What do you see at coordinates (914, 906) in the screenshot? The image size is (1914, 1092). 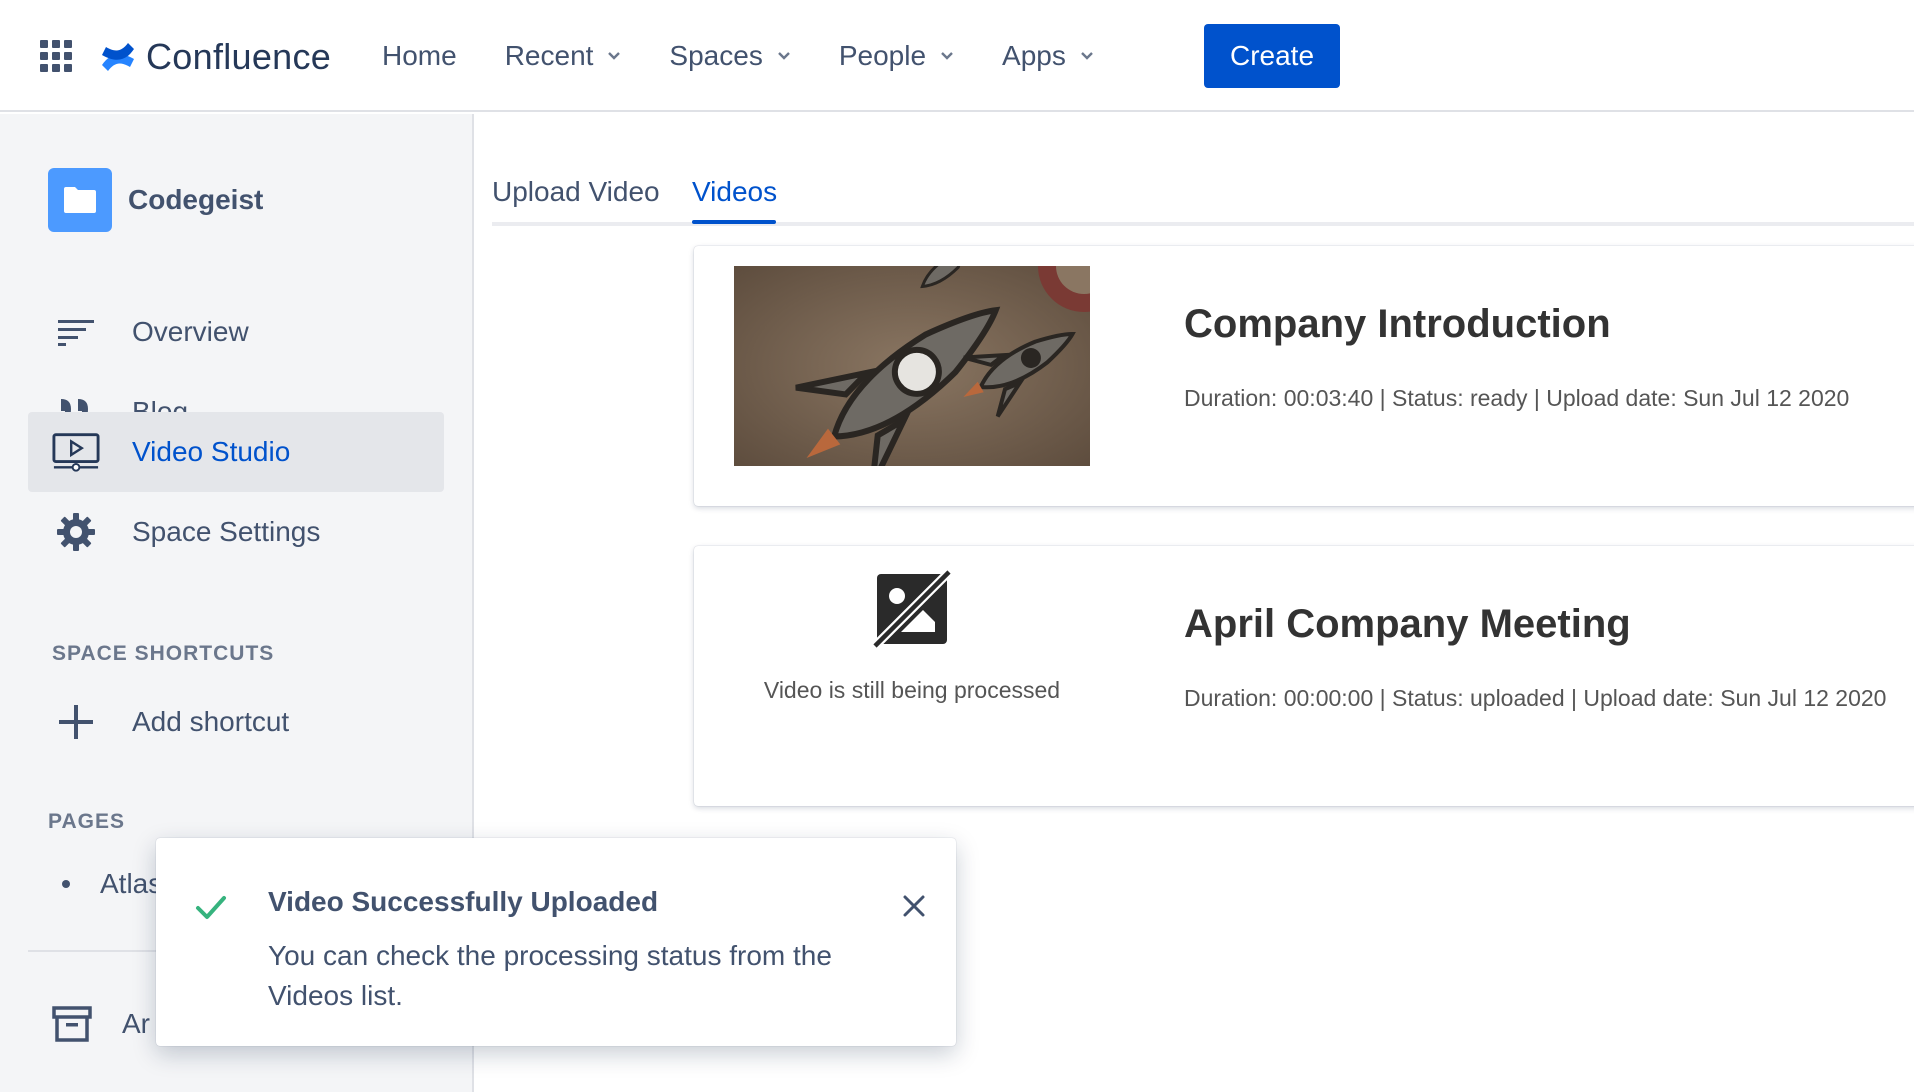 I see `close-icon` at bounding box center [914, 906].